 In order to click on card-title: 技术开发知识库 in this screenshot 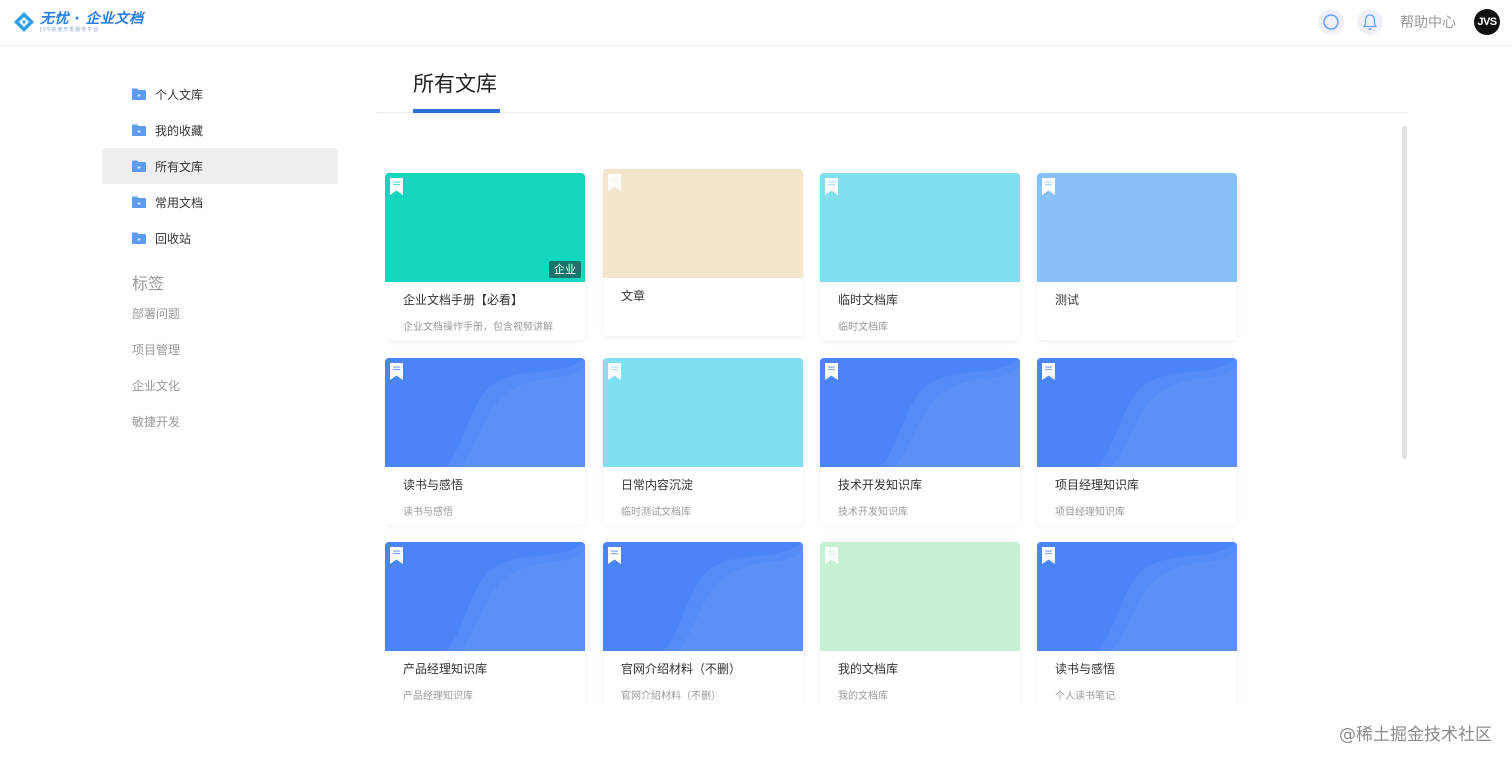, I will do `click(880, 485)`.